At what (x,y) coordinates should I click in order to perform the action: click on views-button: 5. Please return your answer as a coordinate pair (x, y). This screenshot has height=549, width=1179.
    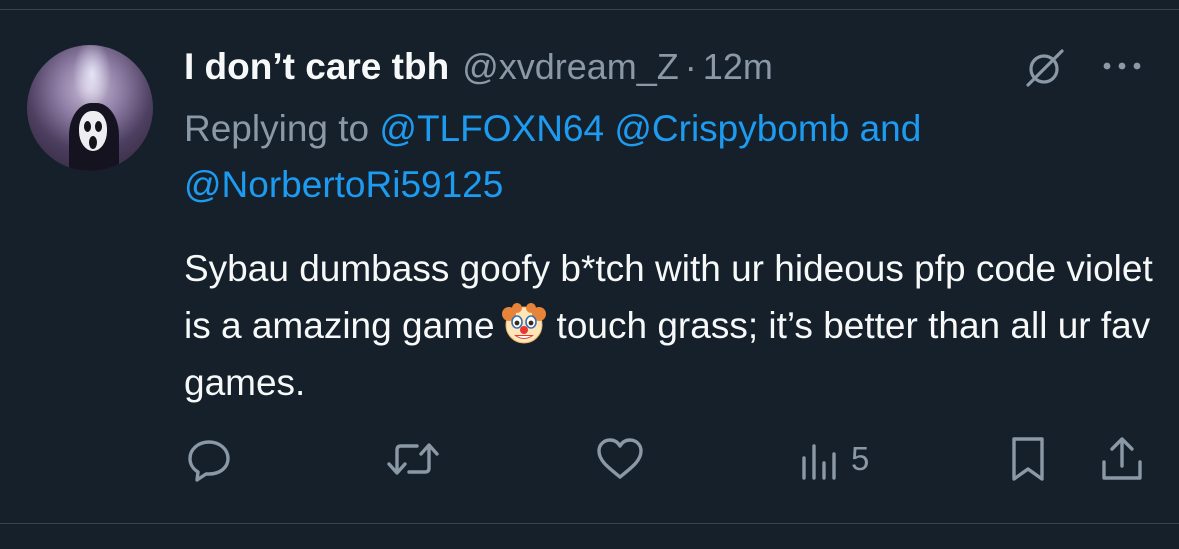
    Looking at the image, I should click on (834, 459).